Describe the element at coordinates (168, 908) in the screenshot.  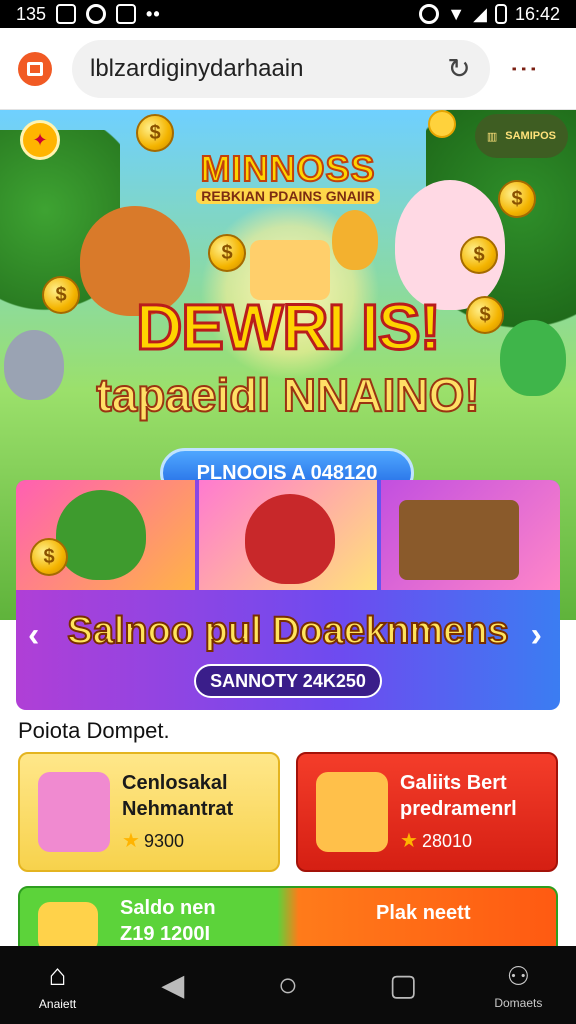
I see `balance-line1: Saldo nen` at that location.